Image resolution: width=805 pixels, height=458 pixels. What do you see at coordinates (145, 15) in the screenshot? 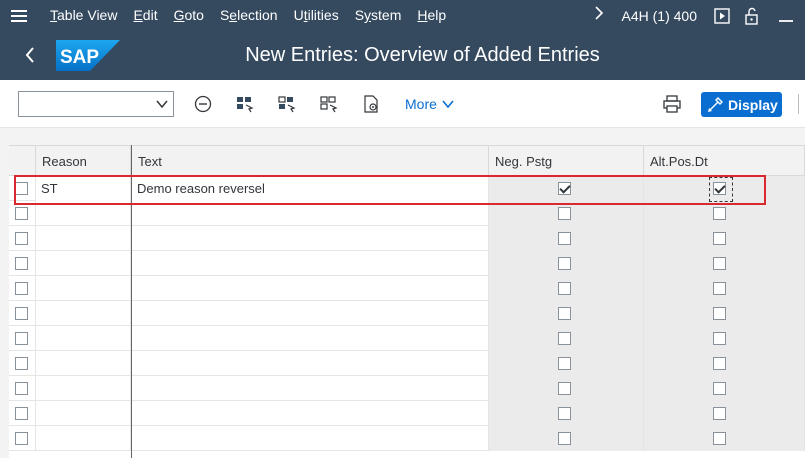
I see `menu-item-edit: Edit` at bounding box center [145, 15].